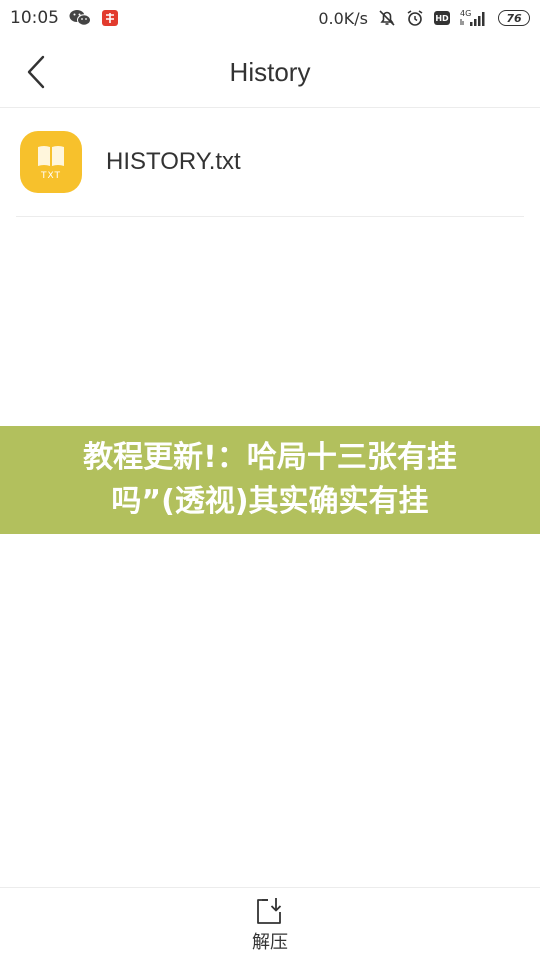  What do you see at coordinates (110, 18) in the screenshot?
I see `app-notification-icon` at bounding box center [110, 18].